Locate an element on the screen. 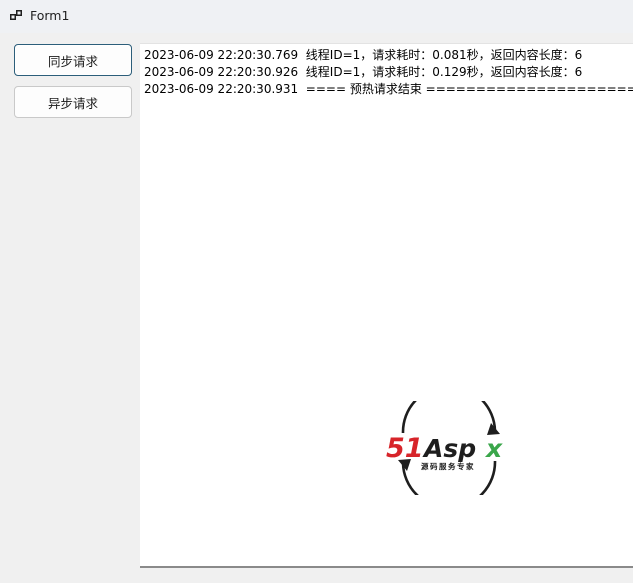 The image size is (633, 583). 51aspx-watermark-logo: 51 Asp x is located at coordinates (444, 448).